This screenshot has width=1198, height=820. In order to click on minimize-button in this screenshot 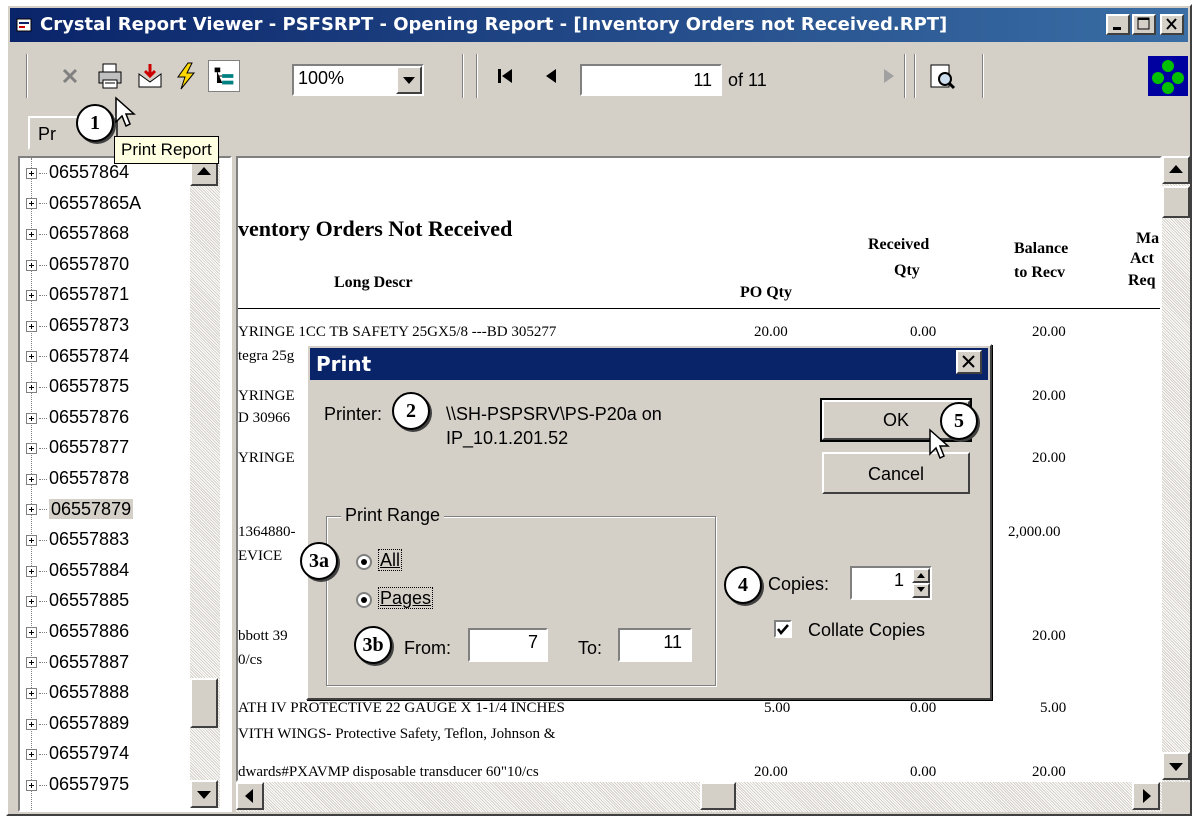, I will do `click(1118, 24)`.